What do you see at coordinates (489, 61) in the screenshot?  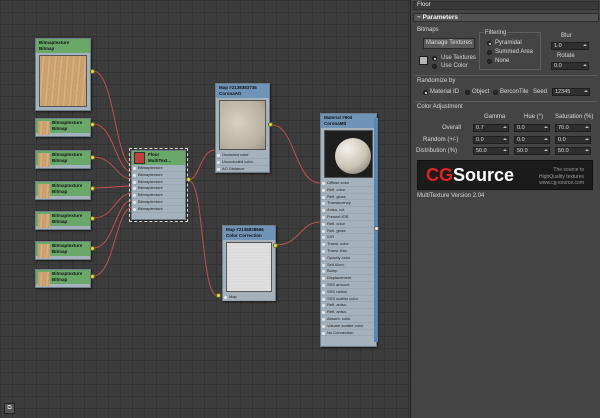 I see `filter-none-radio` at bounding box center [489, 61].